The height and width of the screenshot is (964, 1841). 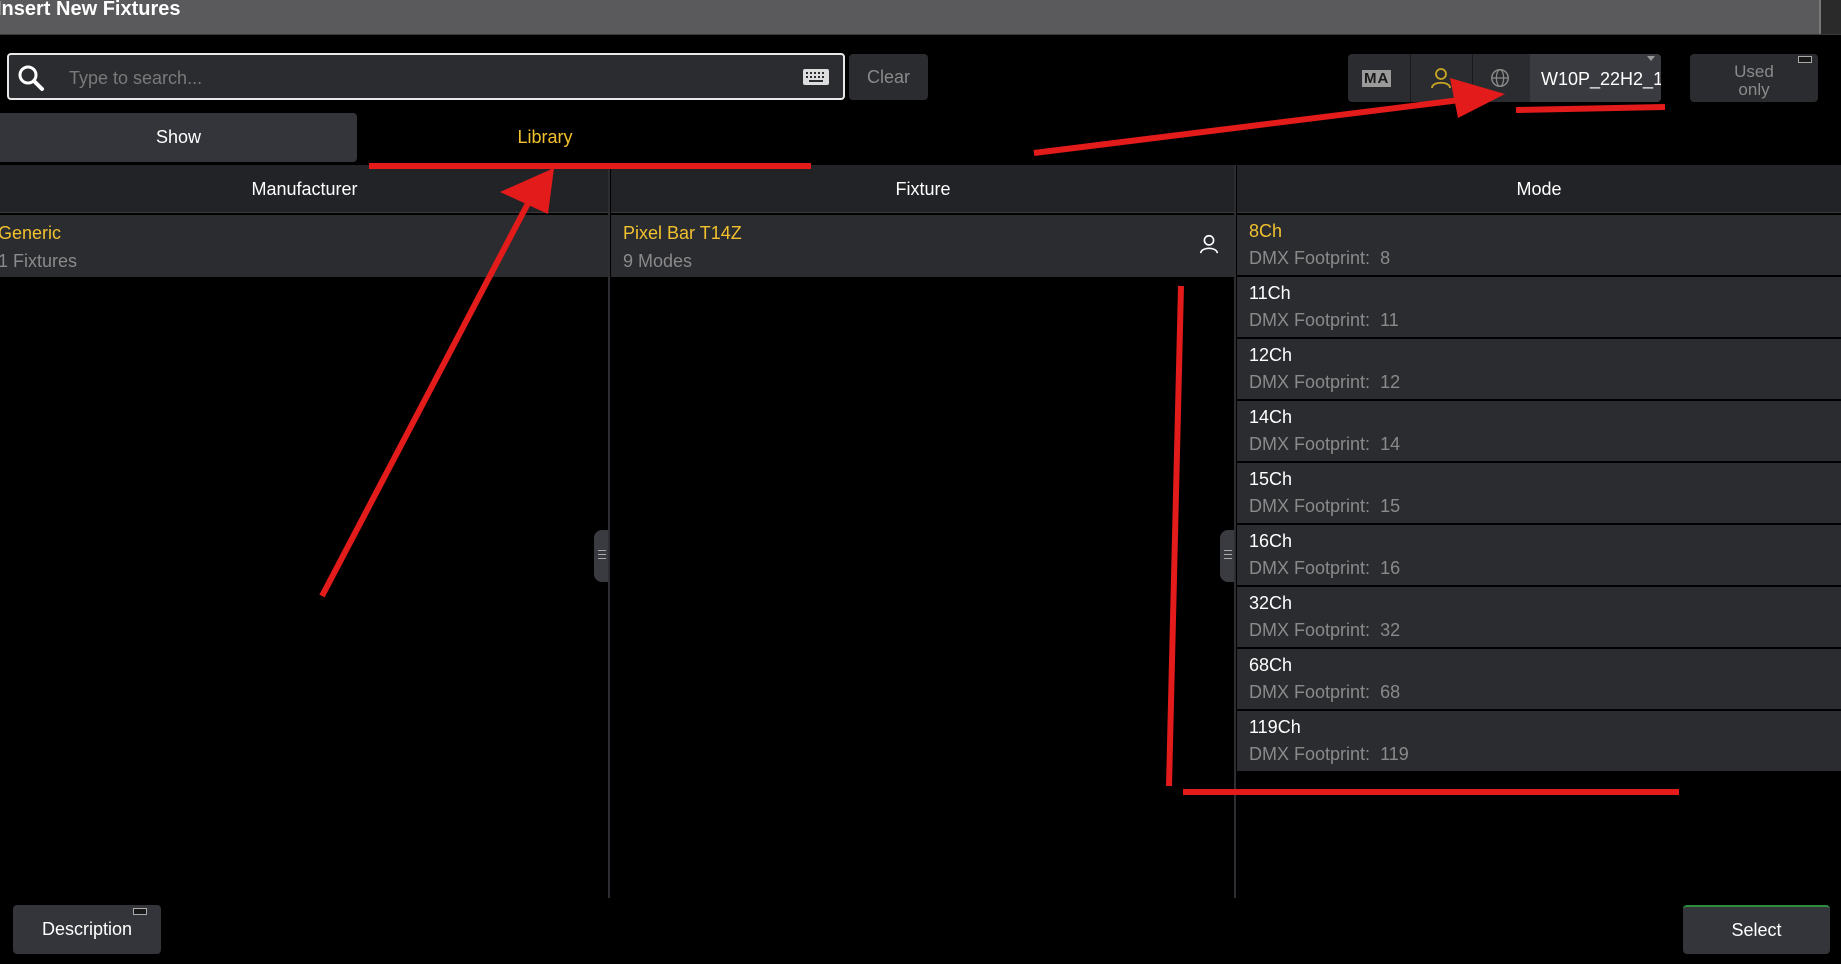 What do you see at coordinates (1830, 17) in the screenshot?
I see `close-button` at bounding box center [1830, 17].